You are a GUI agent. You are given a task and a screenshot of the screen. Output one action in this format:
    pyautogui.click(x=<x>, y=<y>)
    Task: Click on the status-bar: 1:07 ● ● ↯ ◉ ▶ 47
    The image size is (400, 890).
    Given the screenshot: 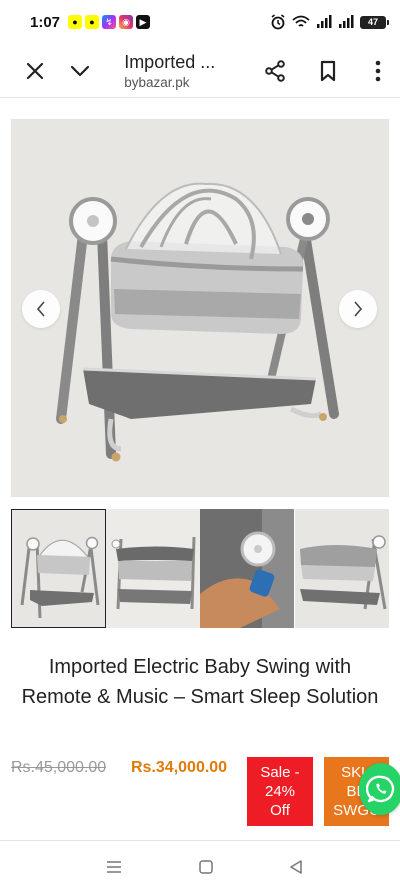 What is the action you would take?
    pyautogui.click(x=200, y=22)
    